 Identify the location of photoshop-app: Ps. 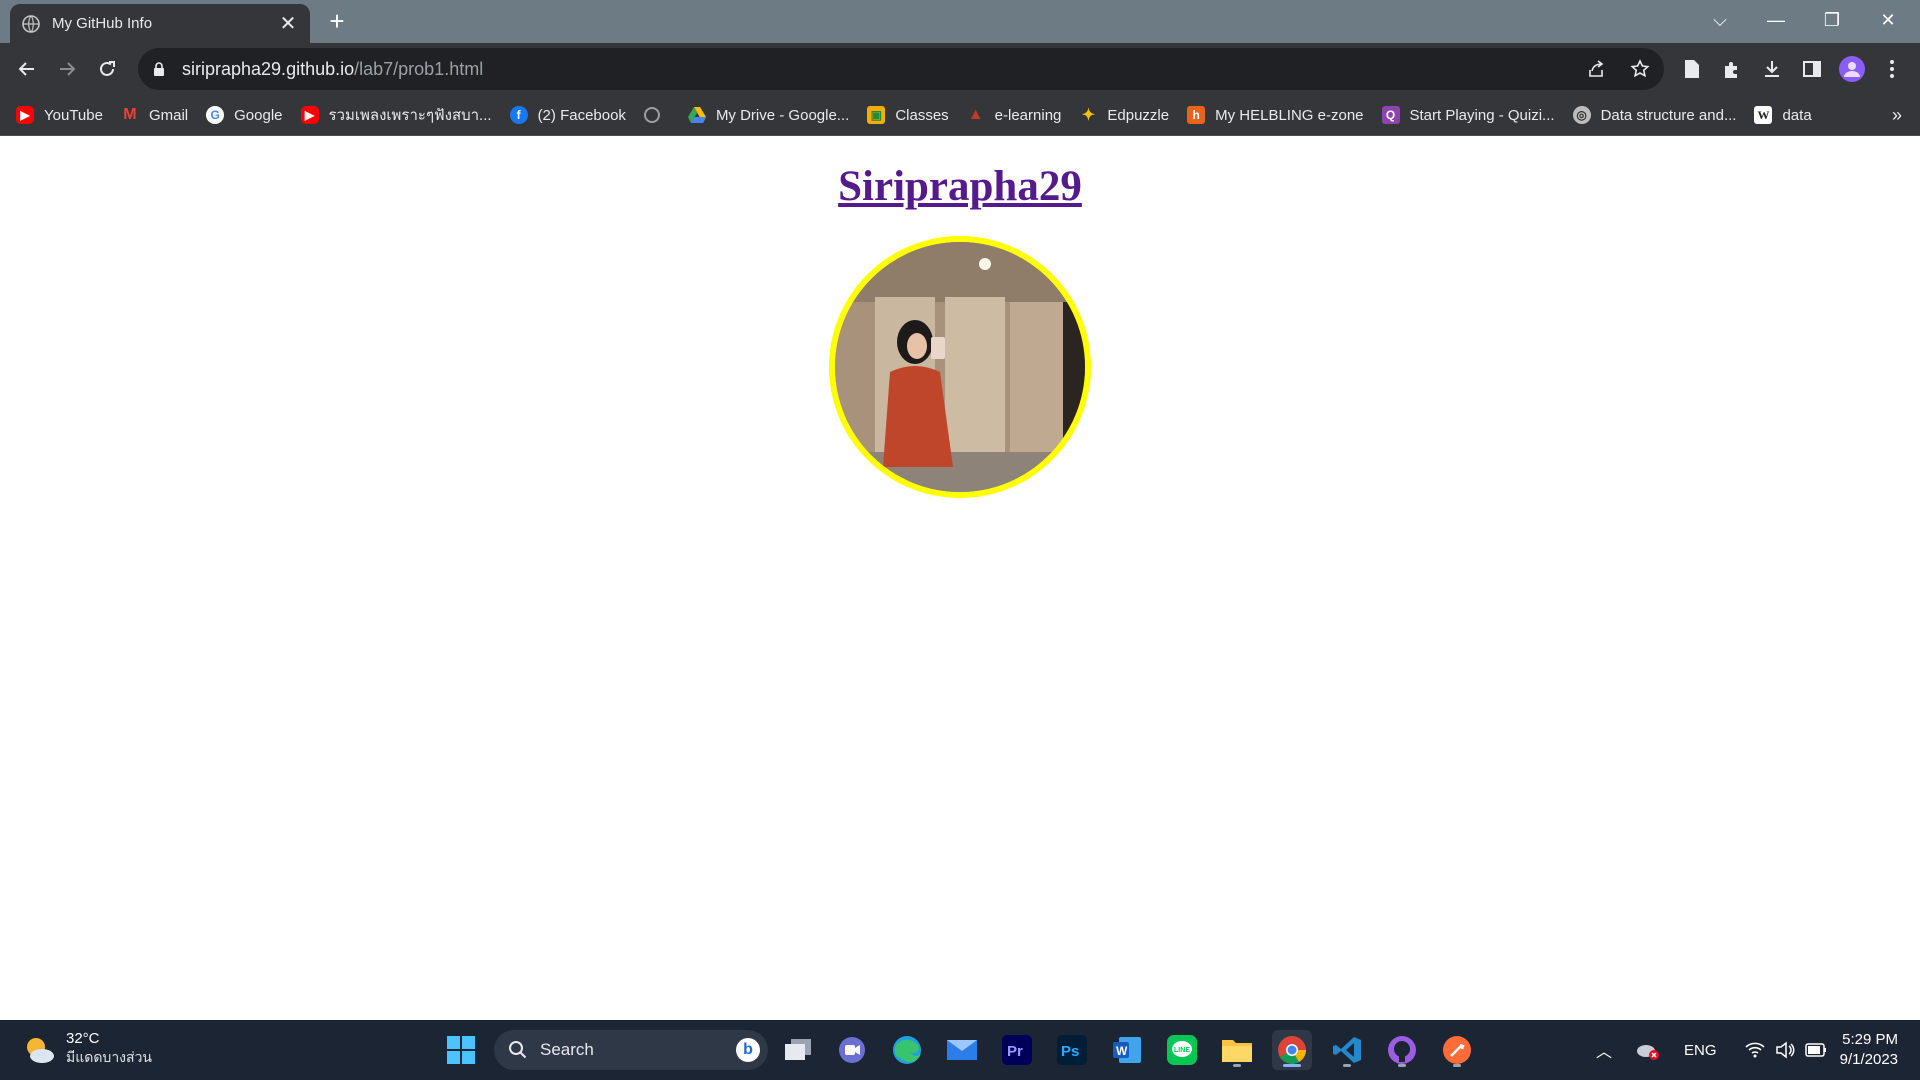
(1072, 1050).